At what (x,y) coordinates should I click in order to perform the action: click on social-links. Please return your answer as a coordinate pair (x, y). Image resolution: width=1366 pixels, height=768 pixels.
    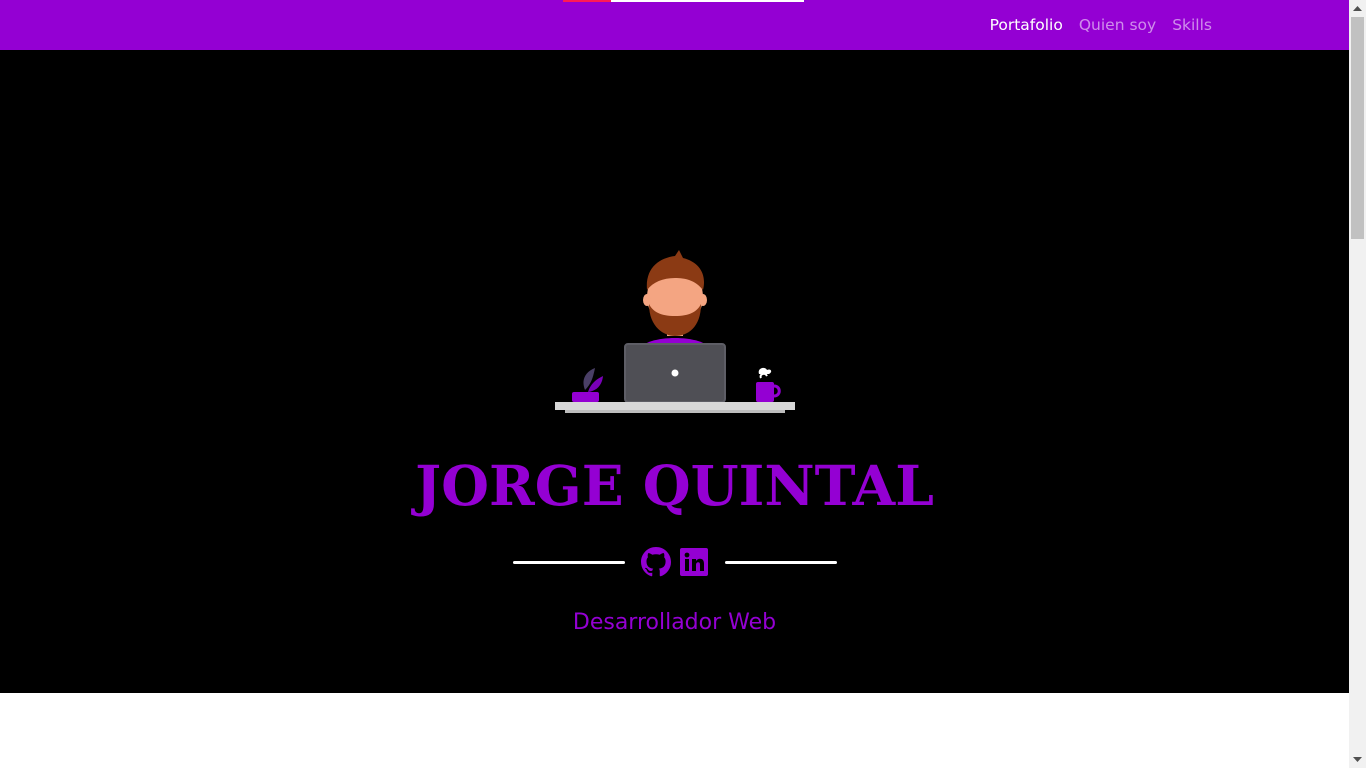
    Looking at the image, I should click on (674, 562).